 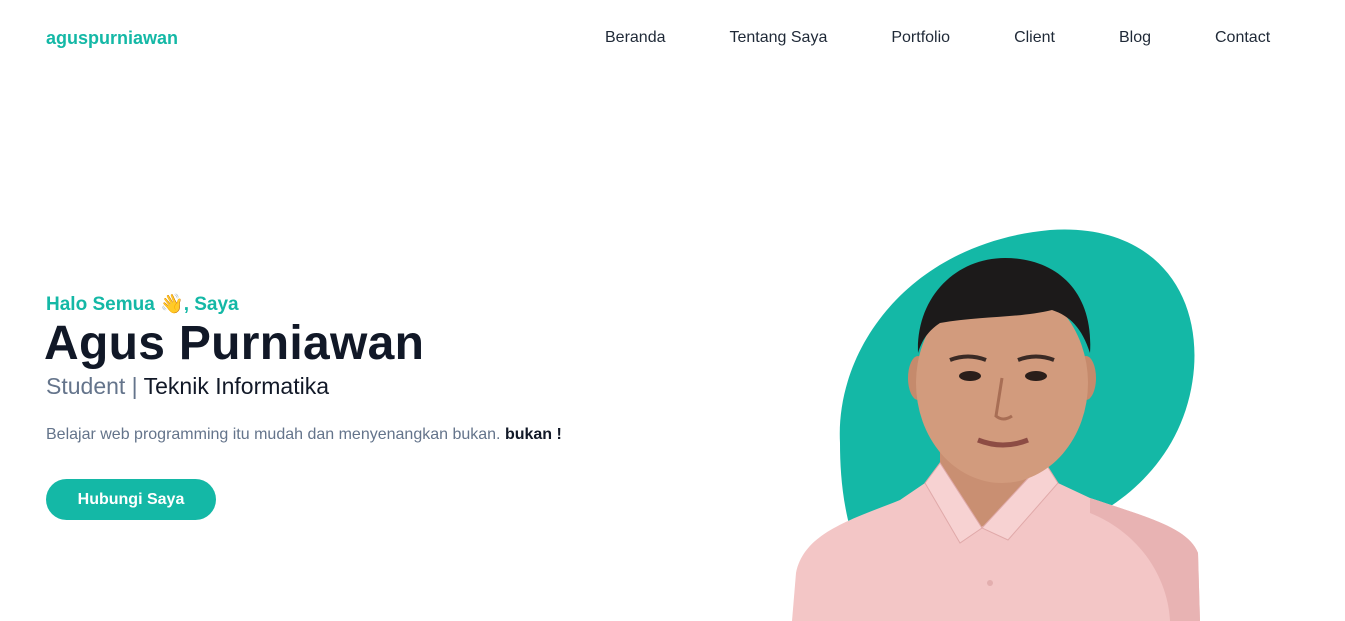 I want to click on nav-tentang-saya: Tentang Saya, so click(x=779, y=38).